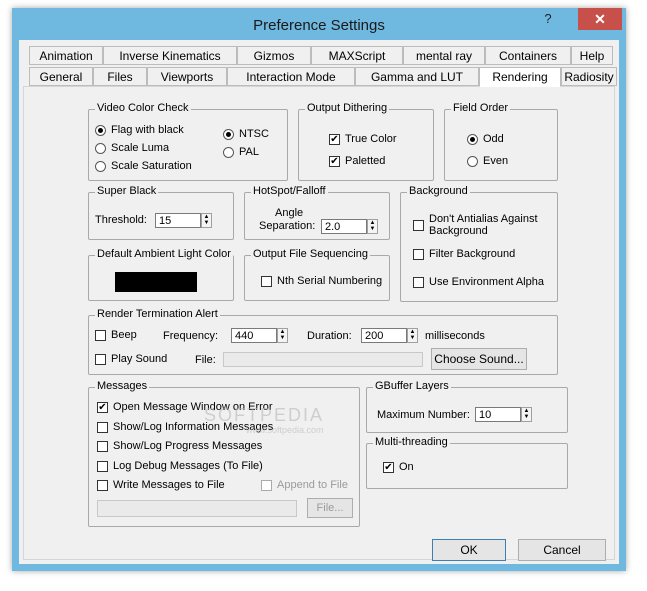 Image resolution: width=647 pixels, height=591 pixels. What do you see at coordinates (285, 430) in the screenshot?
I see `watermark-url: www.softpedia.com` at bounding box center [285, 430].